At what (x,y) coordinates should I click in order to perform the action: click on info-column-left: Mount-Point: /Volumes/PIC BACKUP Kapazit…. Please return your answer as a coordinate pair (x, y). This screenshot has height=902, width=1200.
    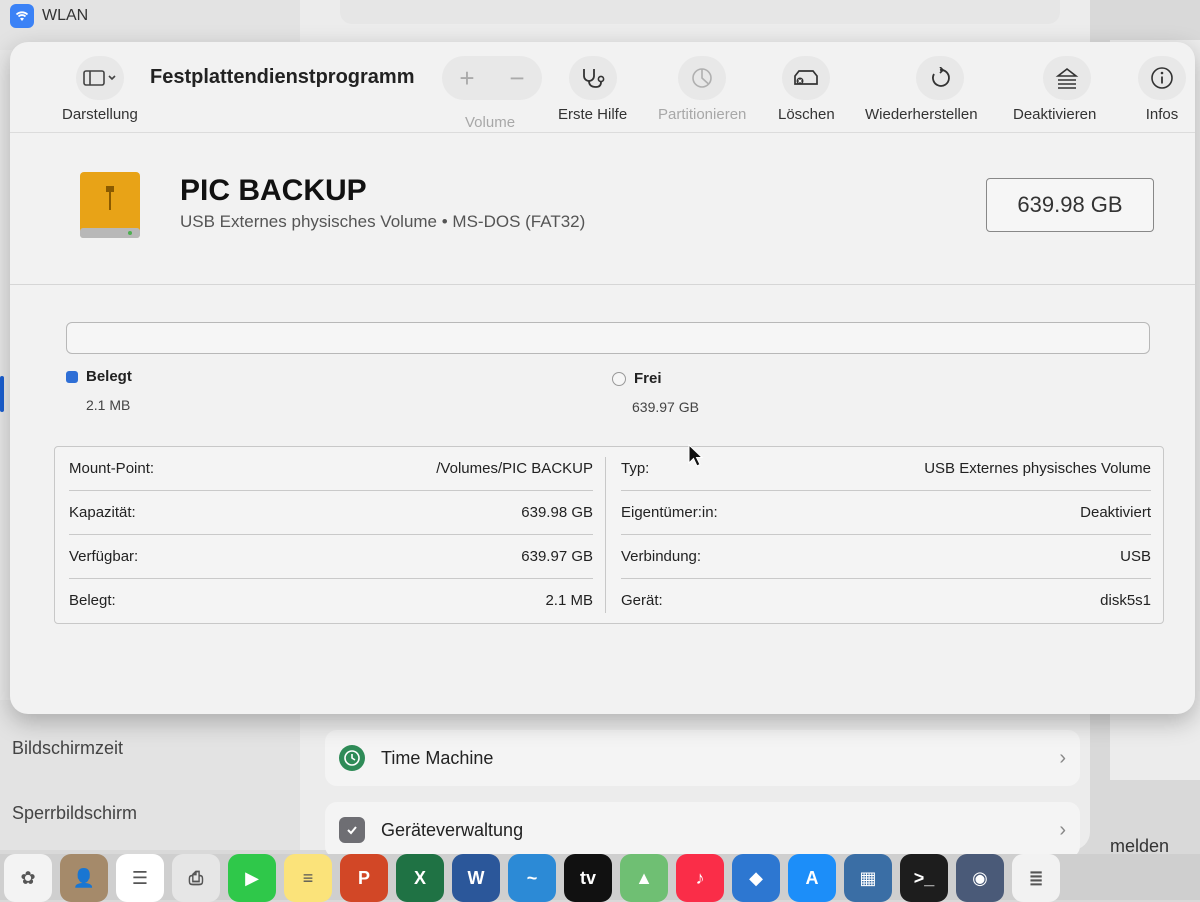
    Looking at the image, I should click on (330, 535).